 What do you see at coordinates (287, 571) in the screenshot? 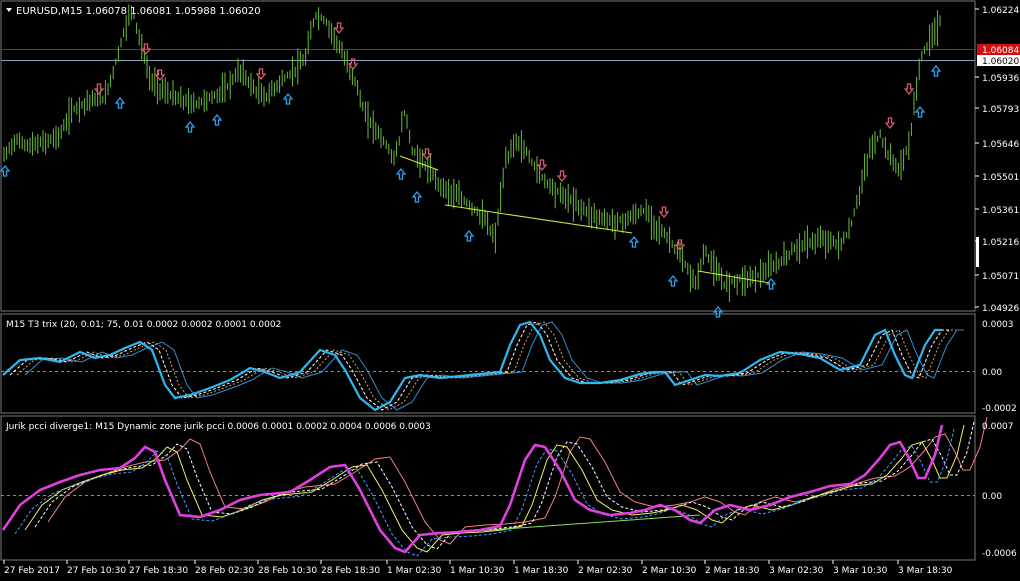
I see `time-tick-label: 28 Feb 10:30` at bounding box center [287, 571].